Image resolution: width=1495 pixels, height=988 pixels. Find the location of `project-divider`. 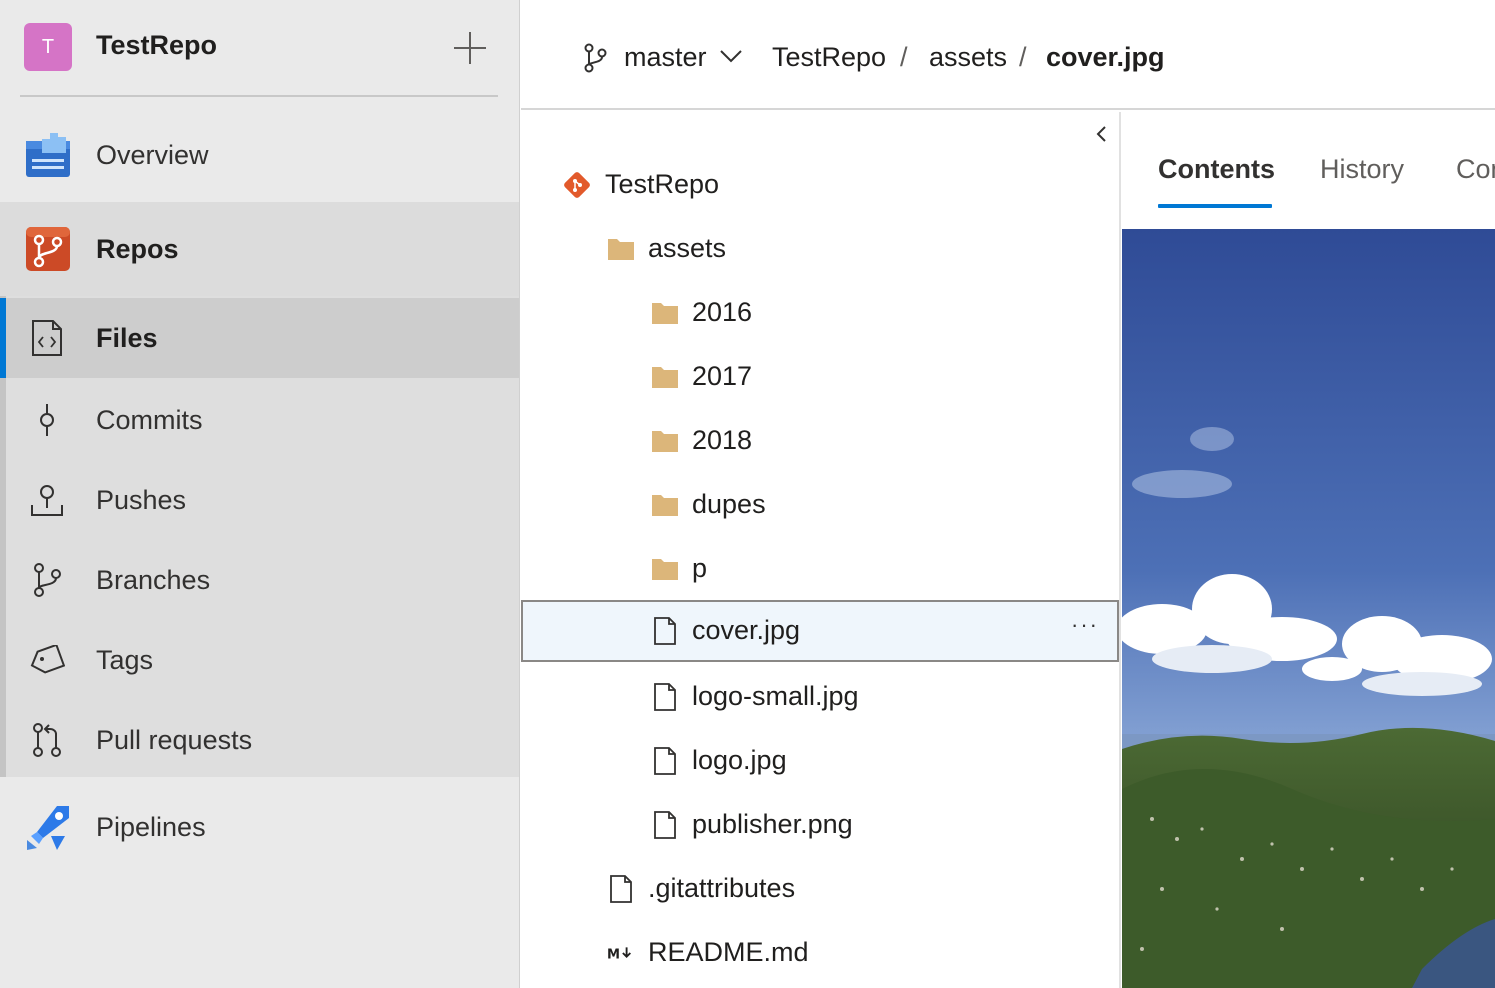

project-divider is located at coordinates (259, 96).